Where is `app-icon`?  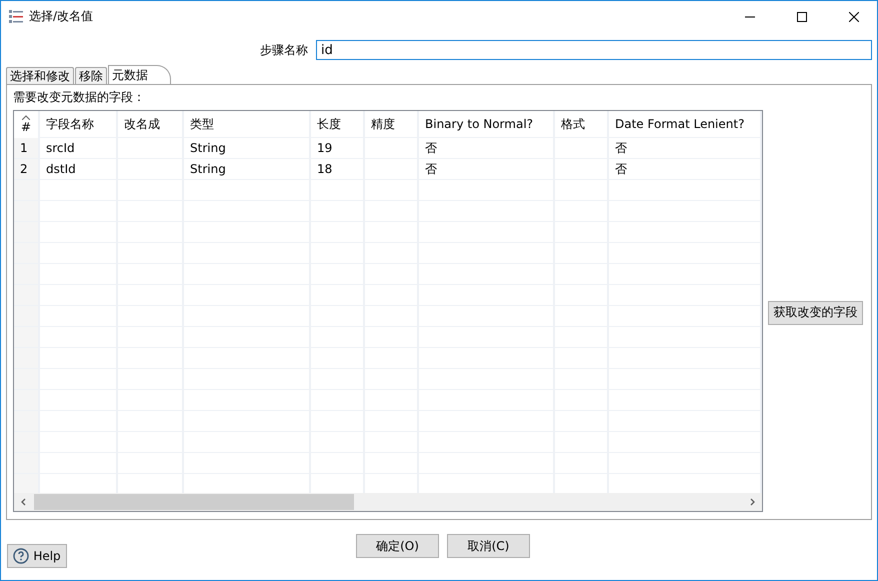
app-icon is located at coordinates (16, 16).